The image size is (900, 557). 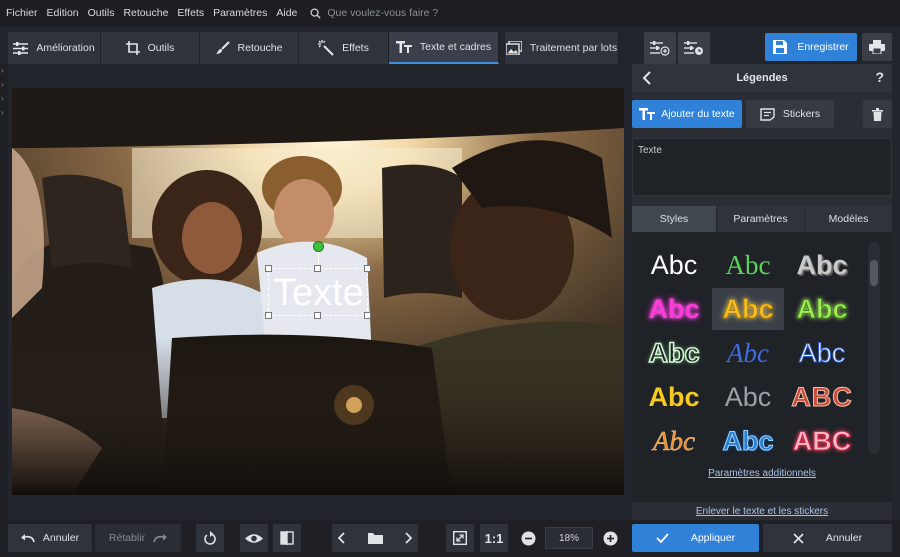 What do you see at coordinates (647, 78) in the screenshot?
I see `back-arrow-icon` at bounding box center [647, 78].